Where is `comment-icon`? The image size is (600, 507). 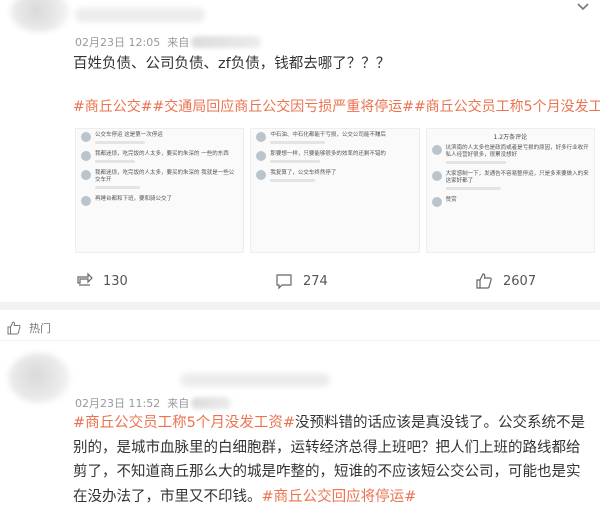 comment-icon is located at coordinates (284, 282).